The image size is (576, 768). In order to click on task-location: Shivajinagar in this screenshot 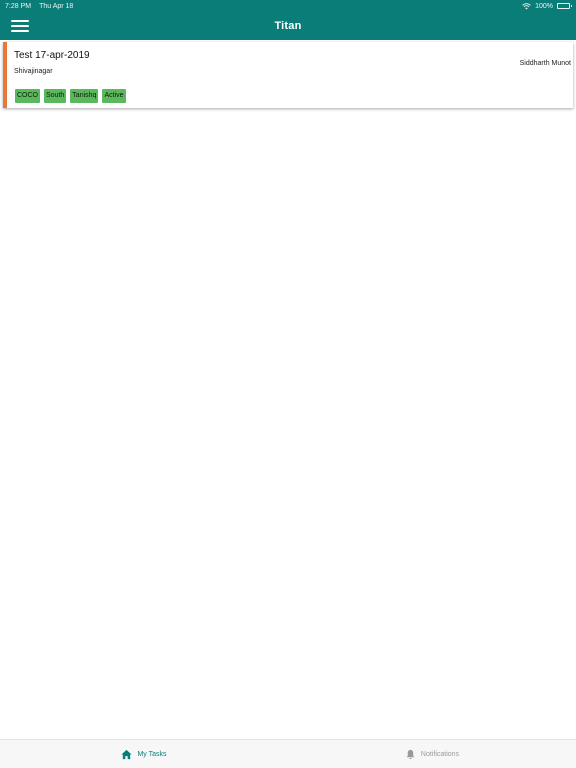, I will do `click(33, 71)`.